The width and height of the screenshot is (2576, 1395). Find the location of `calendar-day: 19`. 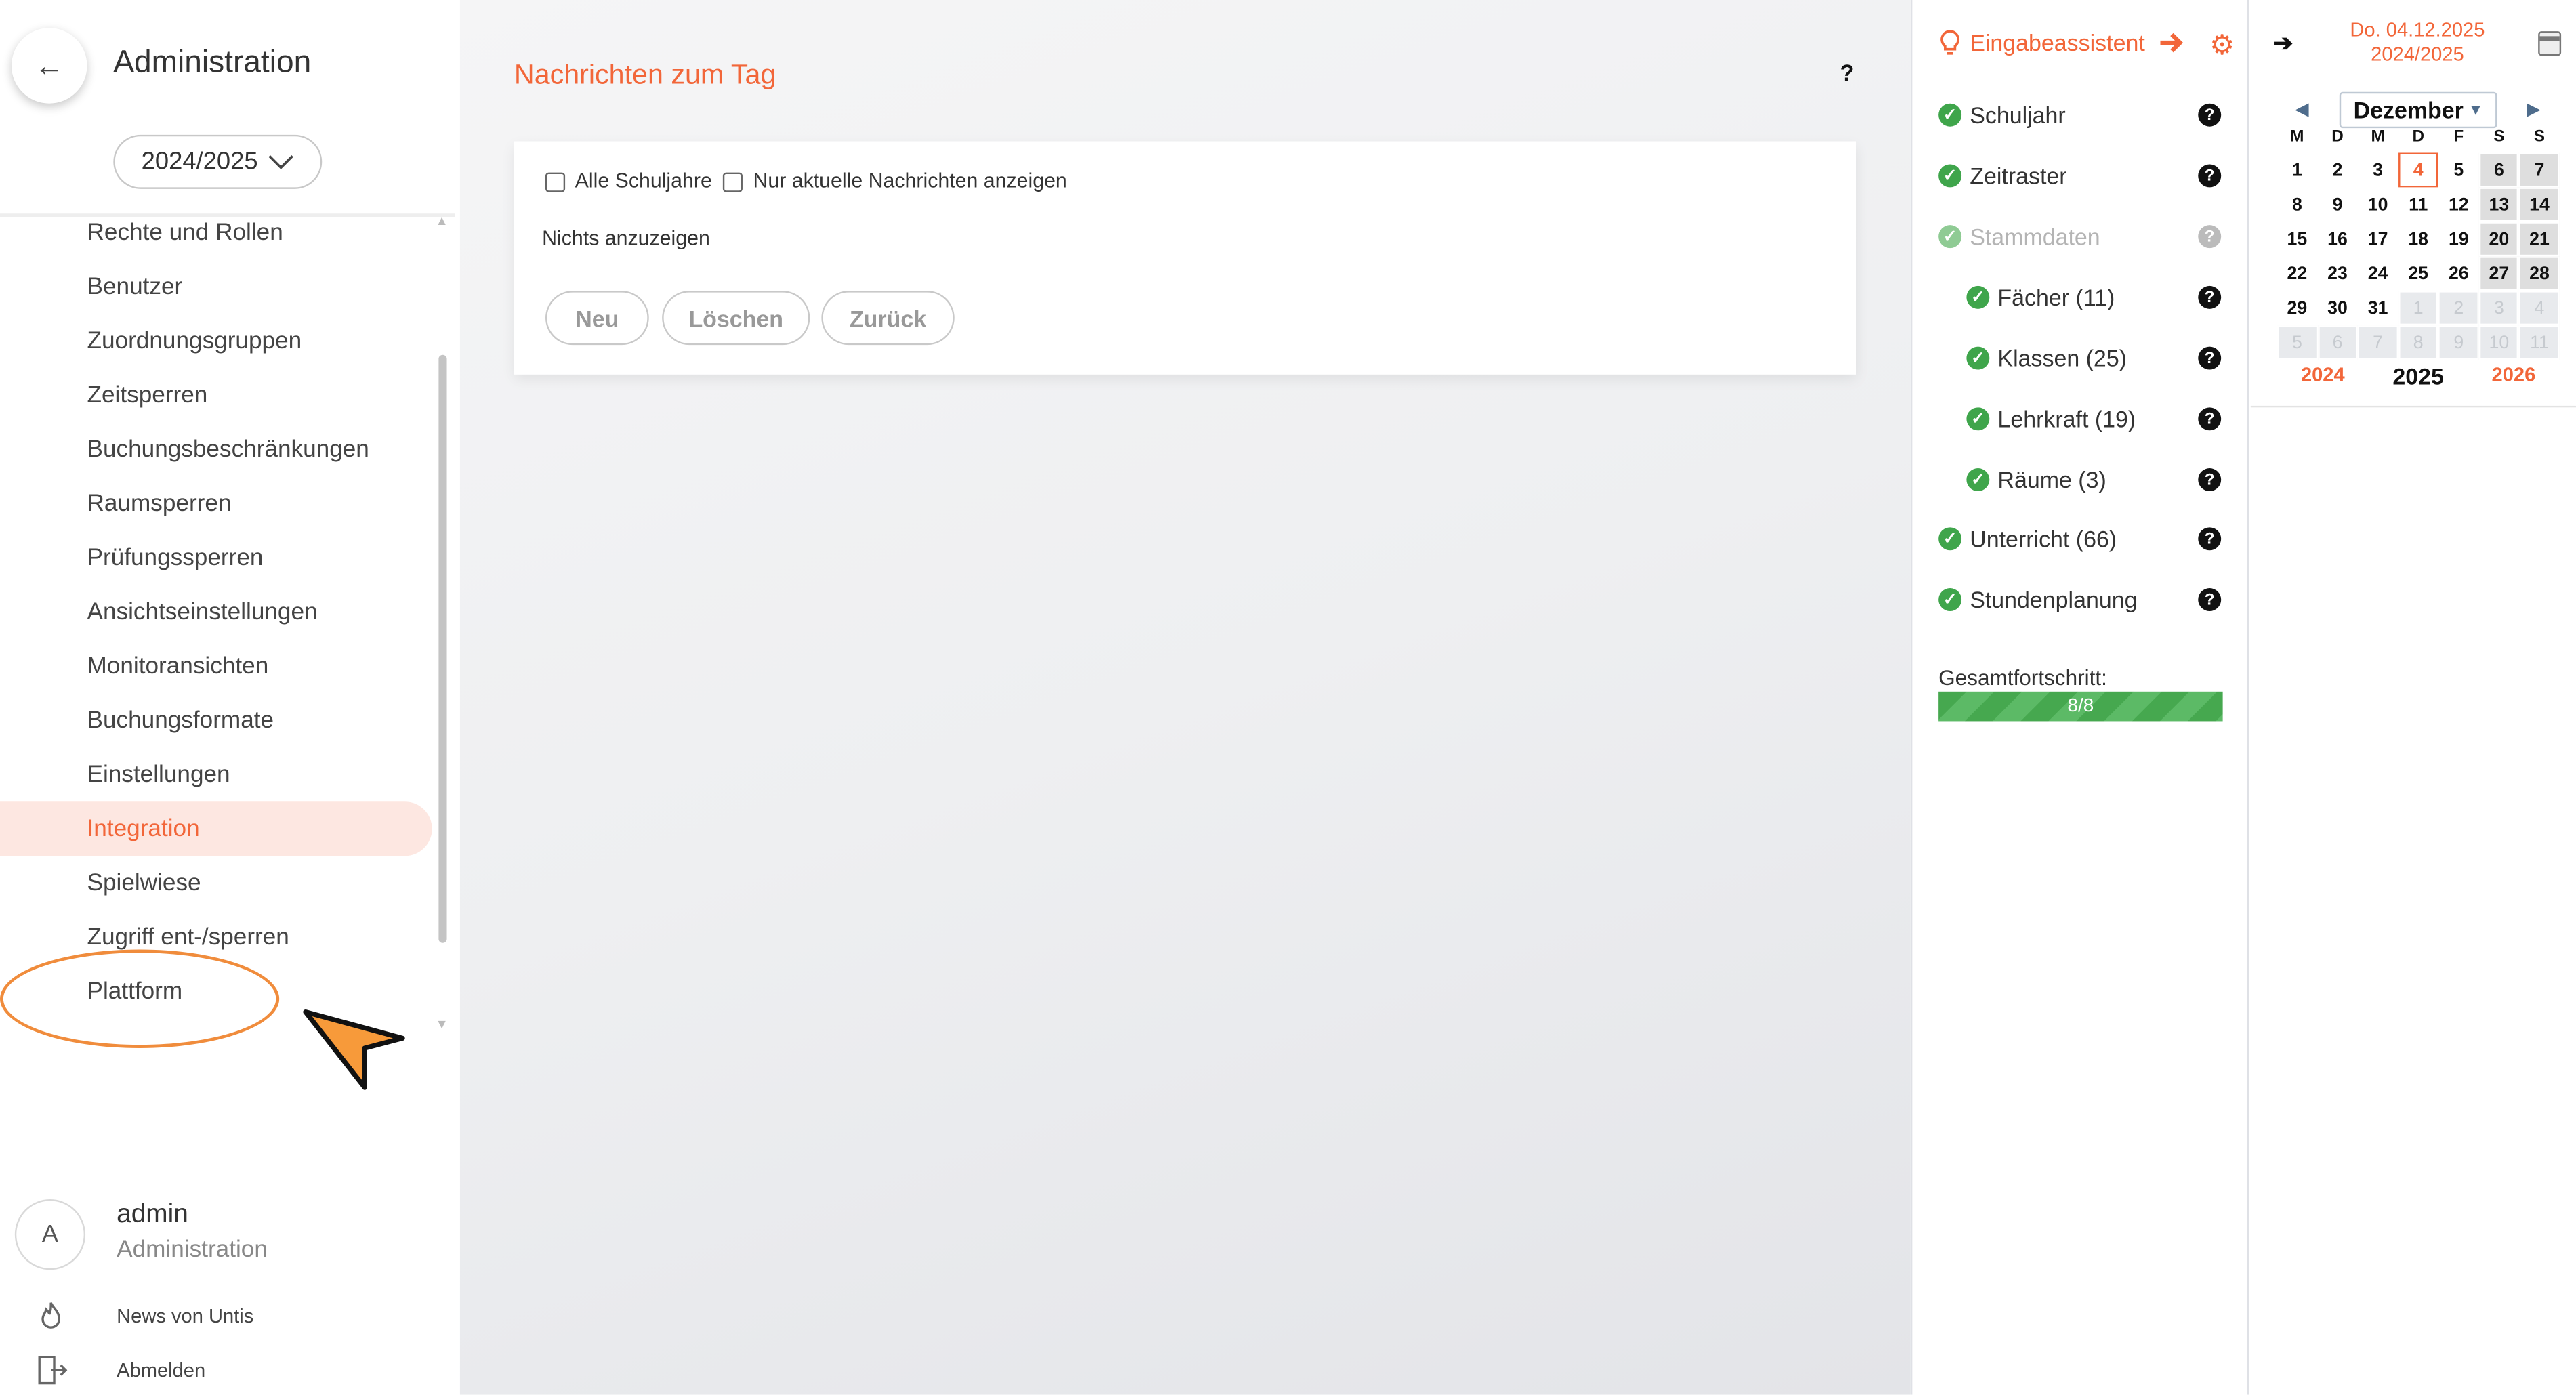

calendar-day: 19 is located at coordinates (2458, 239).